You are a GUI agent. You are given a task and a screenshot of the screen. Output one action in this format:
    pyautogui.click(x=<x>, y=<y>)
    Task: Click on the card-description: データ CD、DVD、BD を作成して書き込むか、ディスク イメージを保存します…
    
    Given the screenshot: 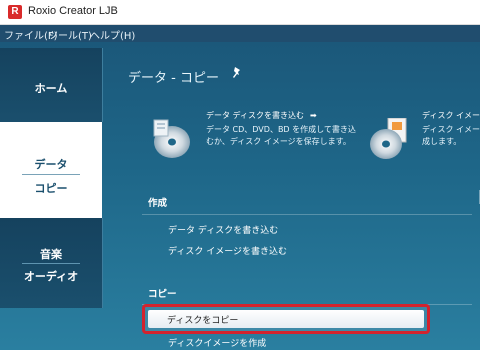 What is the action you would take?
    pyautogui.click(x=281, y=135)
    